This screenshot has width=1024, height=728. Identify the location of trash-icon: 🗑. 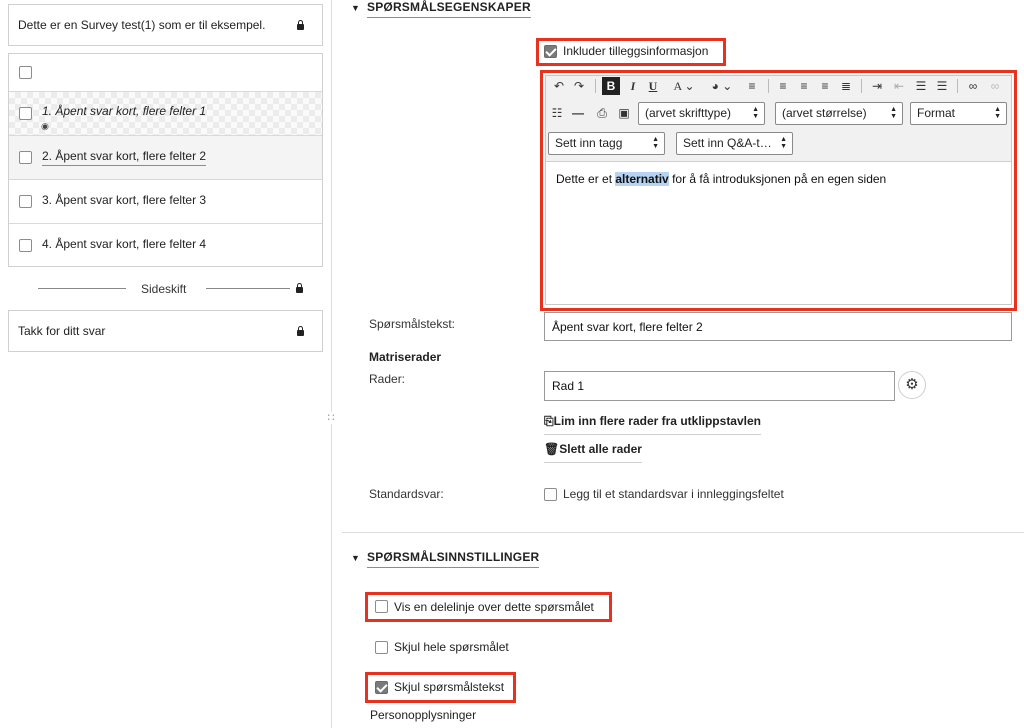
(552, 449).